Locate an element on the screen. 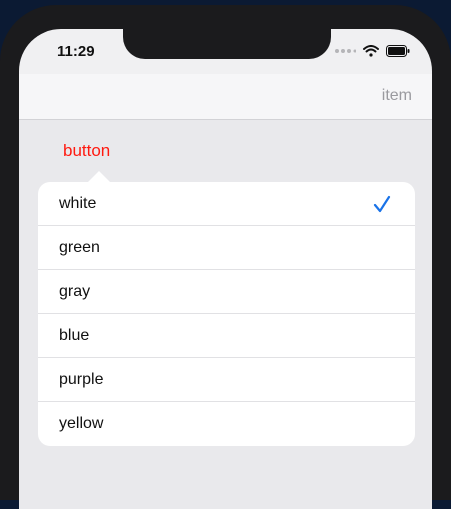 This screenshot has width=451, height=509. battery-icon is located at coordinates (398, 51).